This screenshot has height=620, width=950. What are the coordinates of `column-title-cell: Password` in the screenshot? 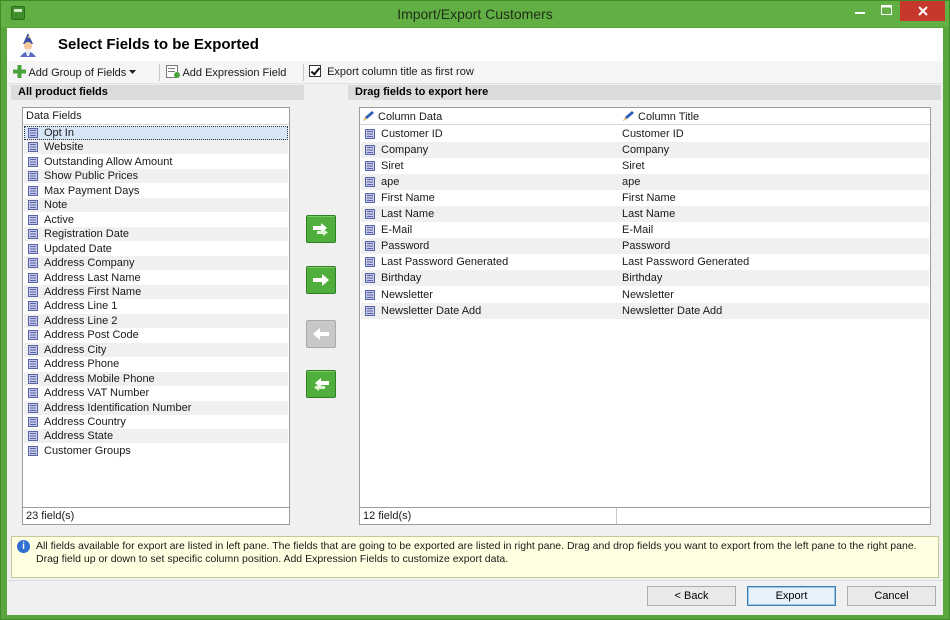 It's located at (646, 246).